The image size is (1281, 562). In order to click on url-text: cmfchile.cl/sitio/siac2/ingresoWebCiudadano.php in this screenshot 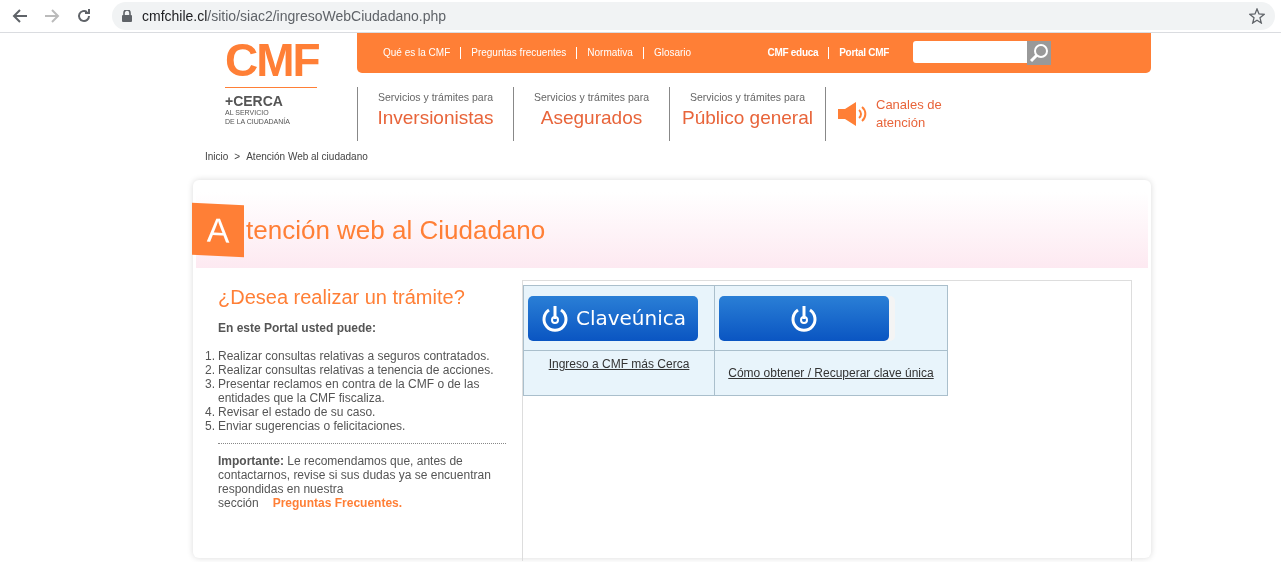, I will do `click(294, 16)`.